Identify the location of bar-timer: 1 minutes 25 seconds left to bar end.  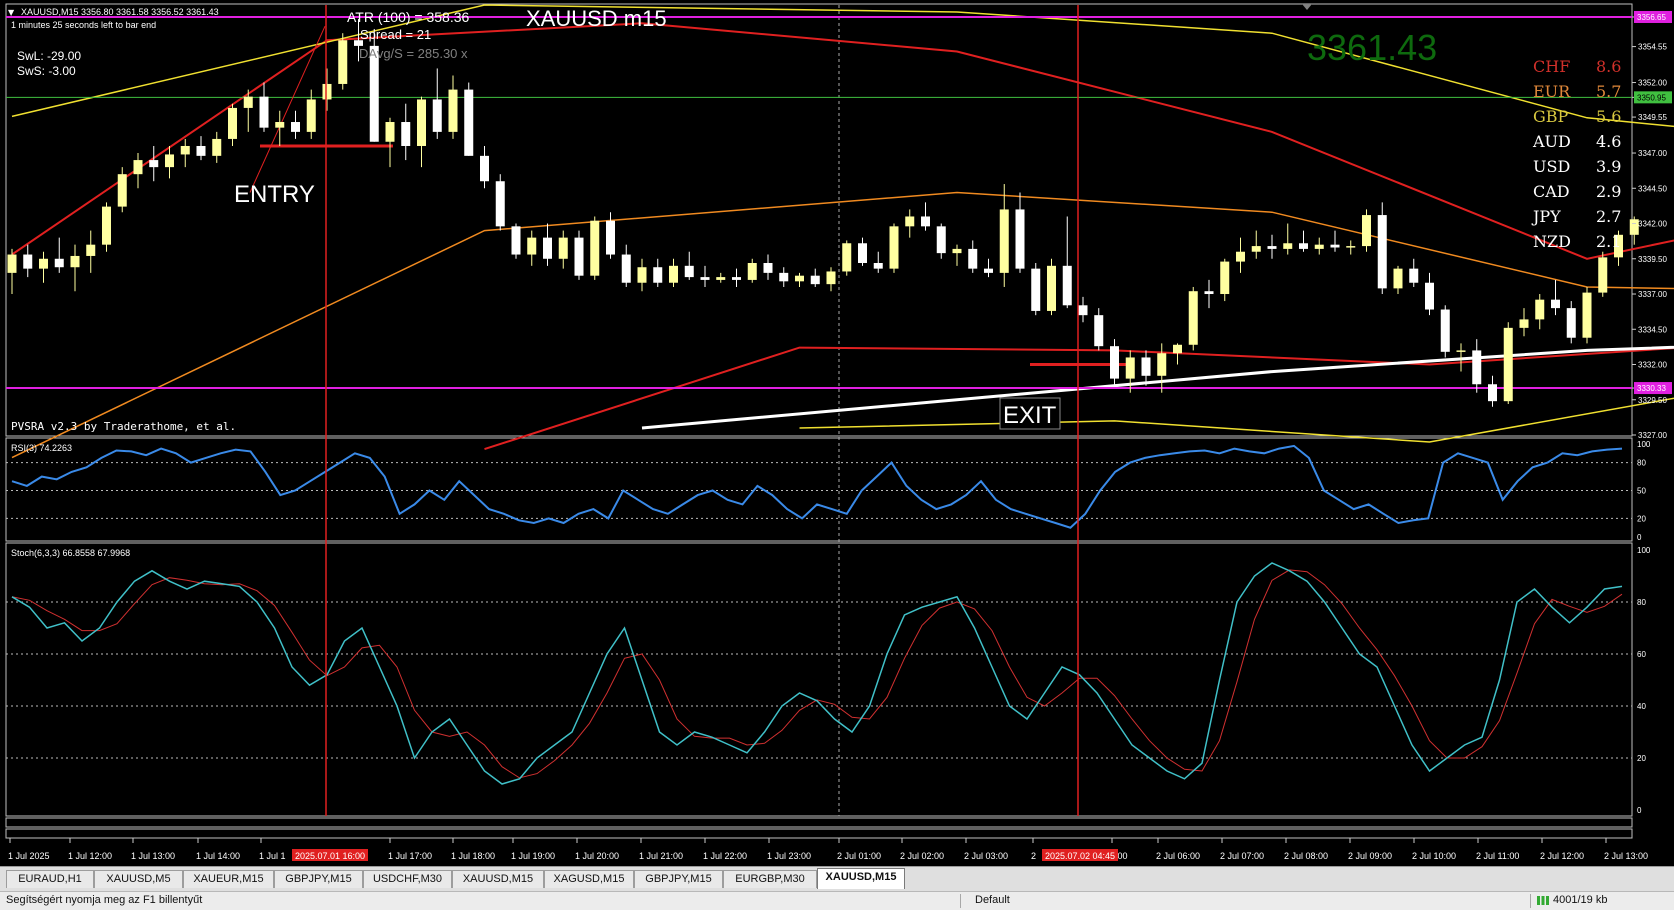
(83, 25).